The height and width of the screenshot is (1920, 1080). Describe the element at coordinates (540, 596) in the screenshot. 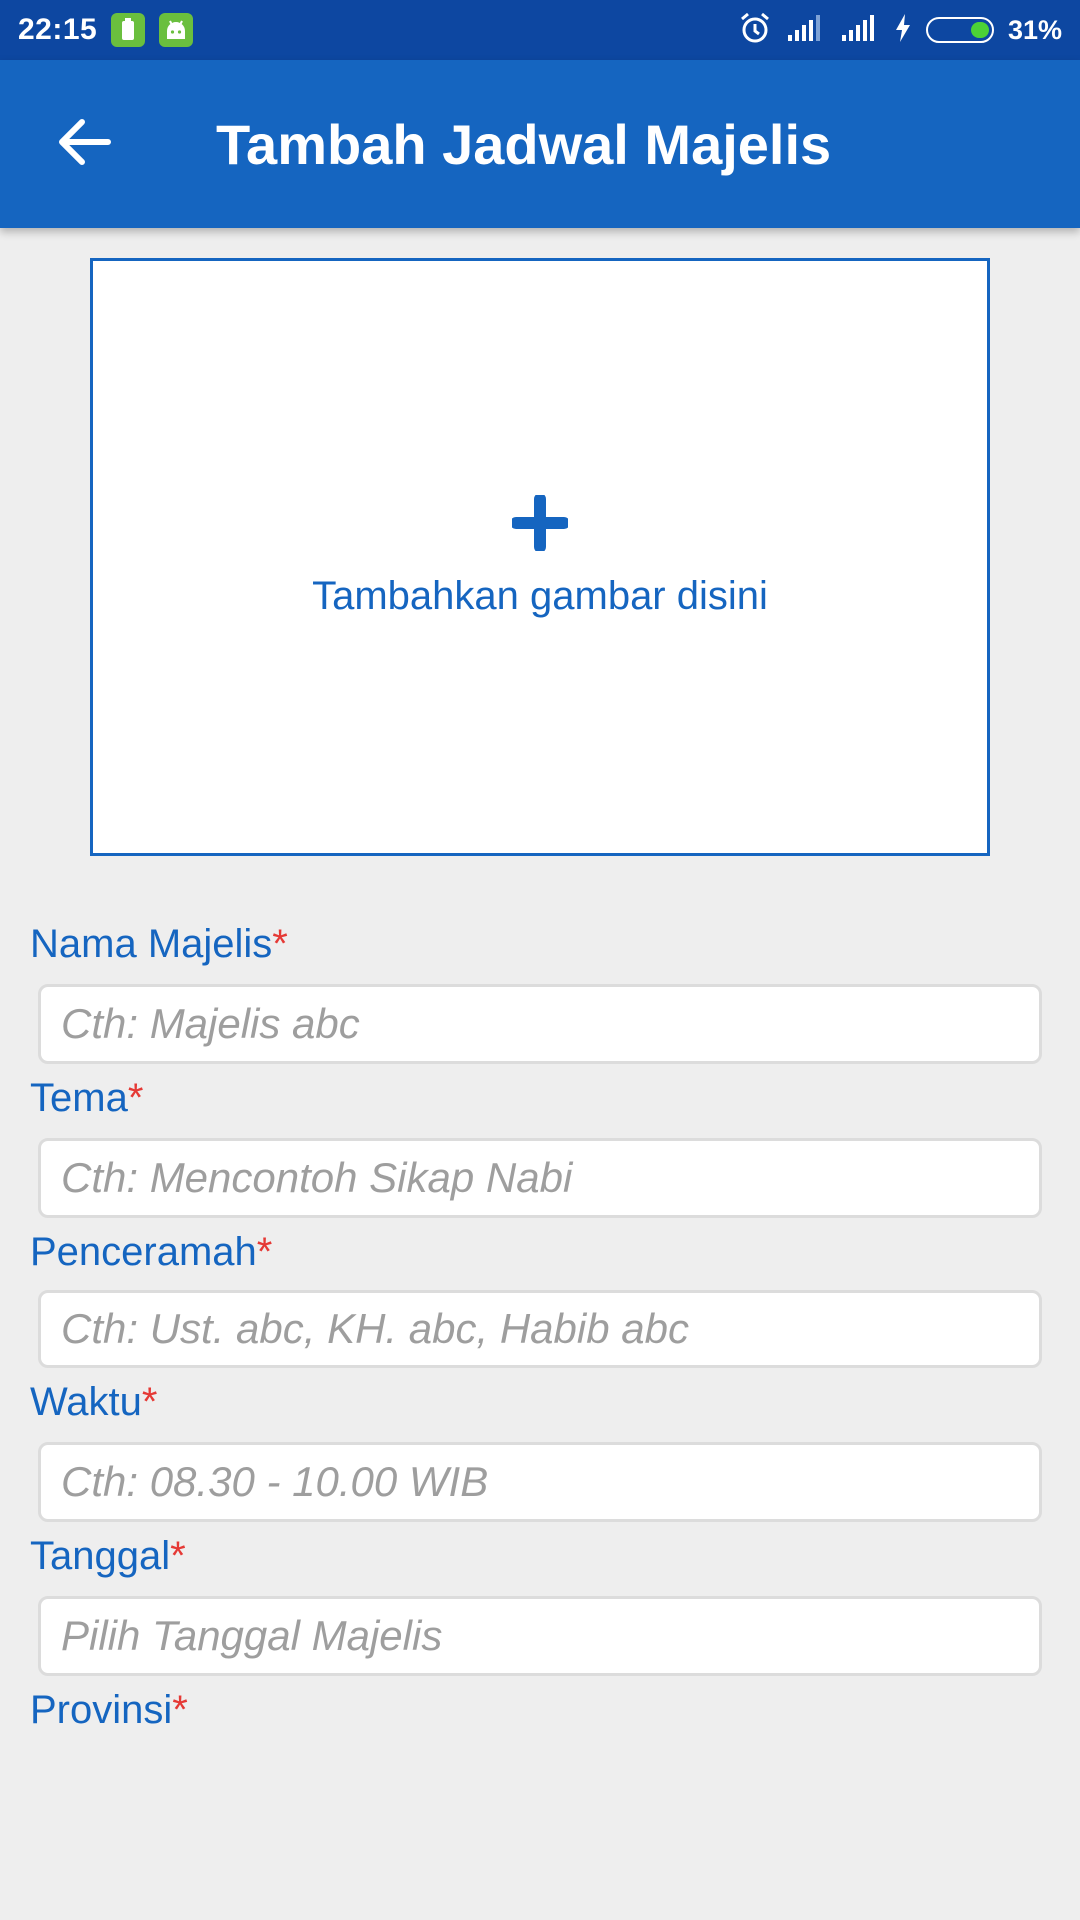

I see `image-upload-label: Tambahkan gambar disini` at that location.